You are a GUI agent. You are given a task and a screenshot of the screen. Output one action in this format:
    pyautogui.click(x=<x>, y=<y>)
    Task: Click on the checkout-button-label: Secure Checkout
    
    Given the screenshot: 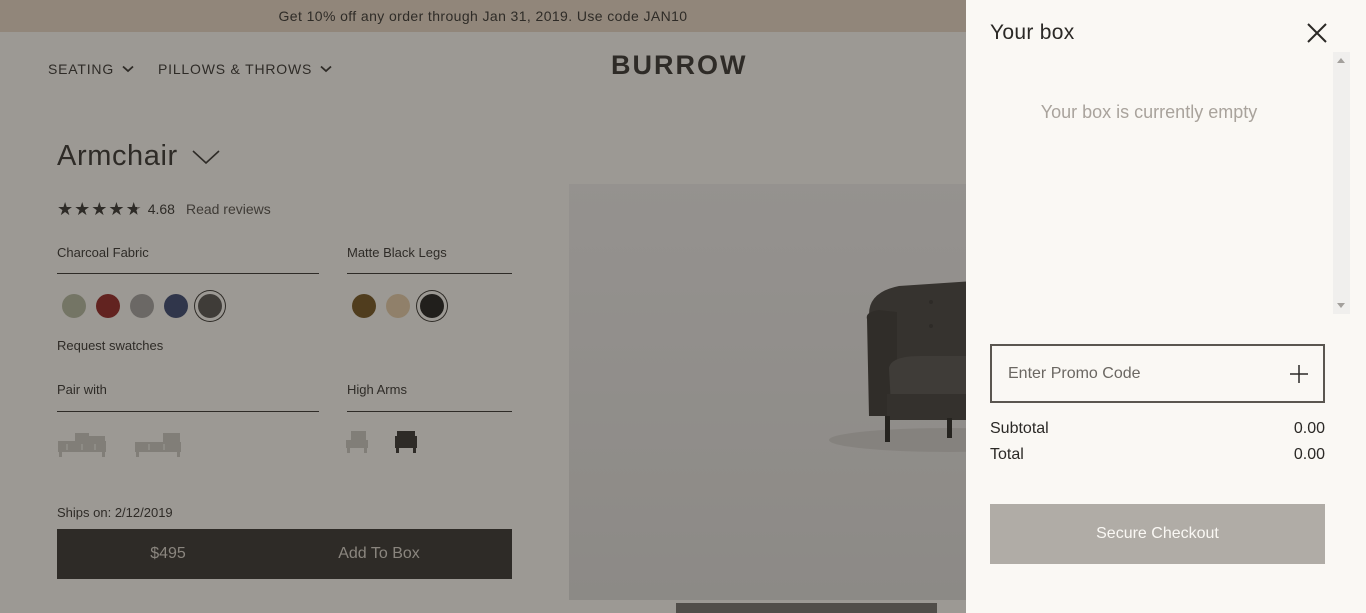 What is the action you would take?
    pyautogui.click(x=1157, y=533)
    